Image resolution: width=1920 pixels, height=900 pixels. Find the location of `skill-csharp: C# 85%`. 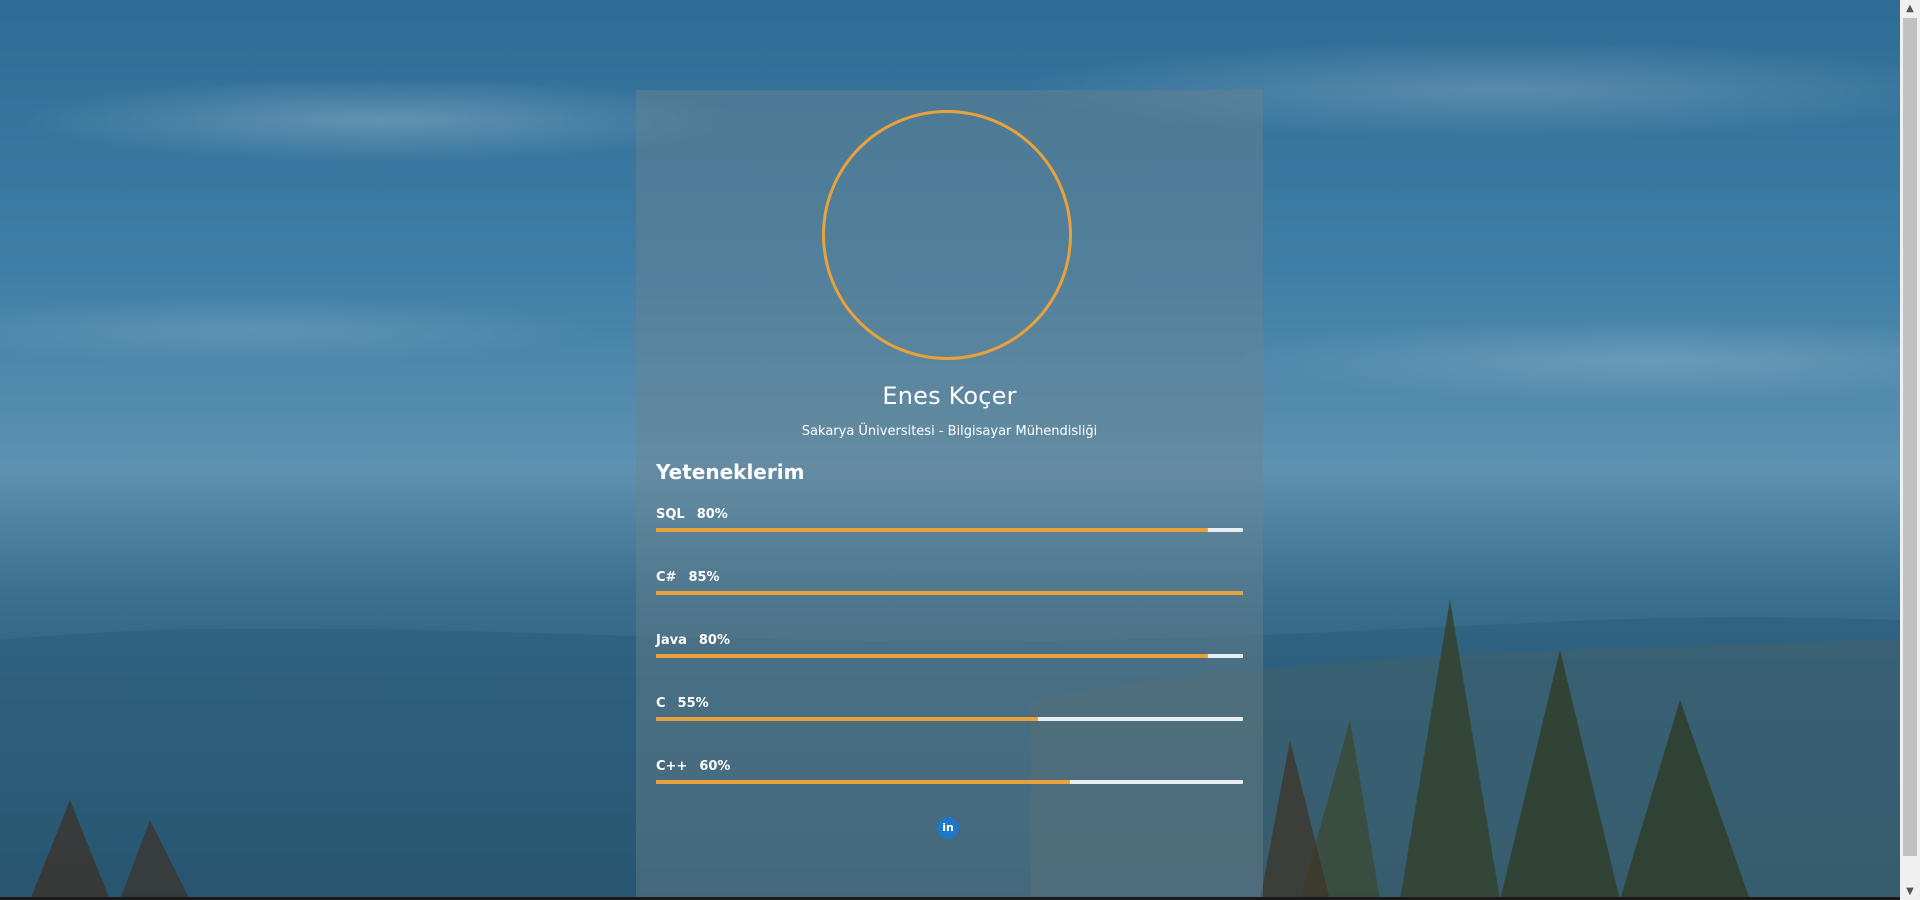

skill-csharp: C# 85% is located at coordinates (949, 590).